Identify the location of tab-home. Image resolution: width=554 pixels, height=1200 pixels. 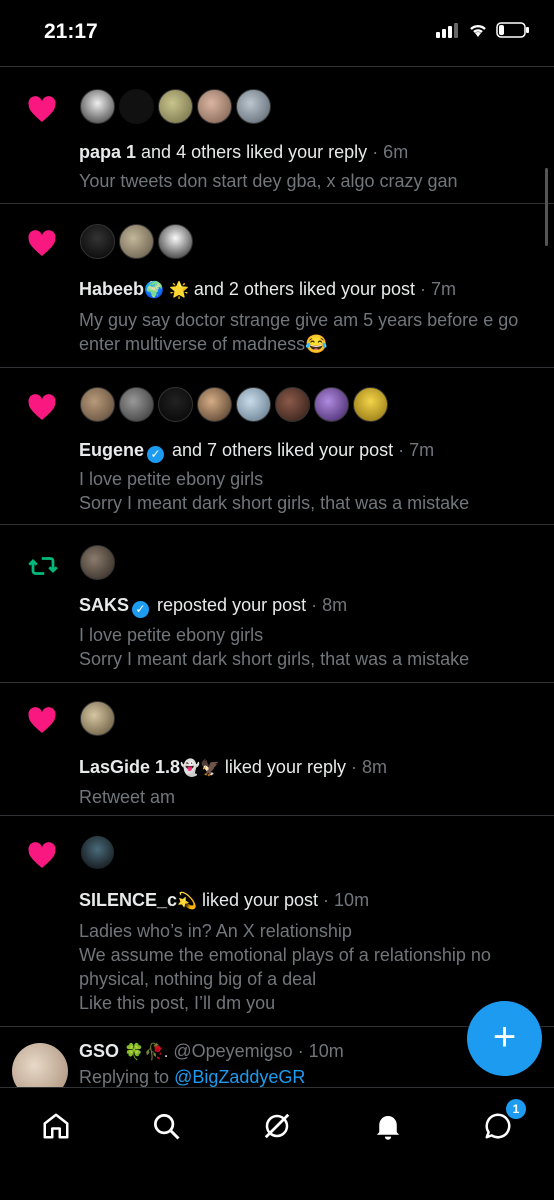
(56, 1126).